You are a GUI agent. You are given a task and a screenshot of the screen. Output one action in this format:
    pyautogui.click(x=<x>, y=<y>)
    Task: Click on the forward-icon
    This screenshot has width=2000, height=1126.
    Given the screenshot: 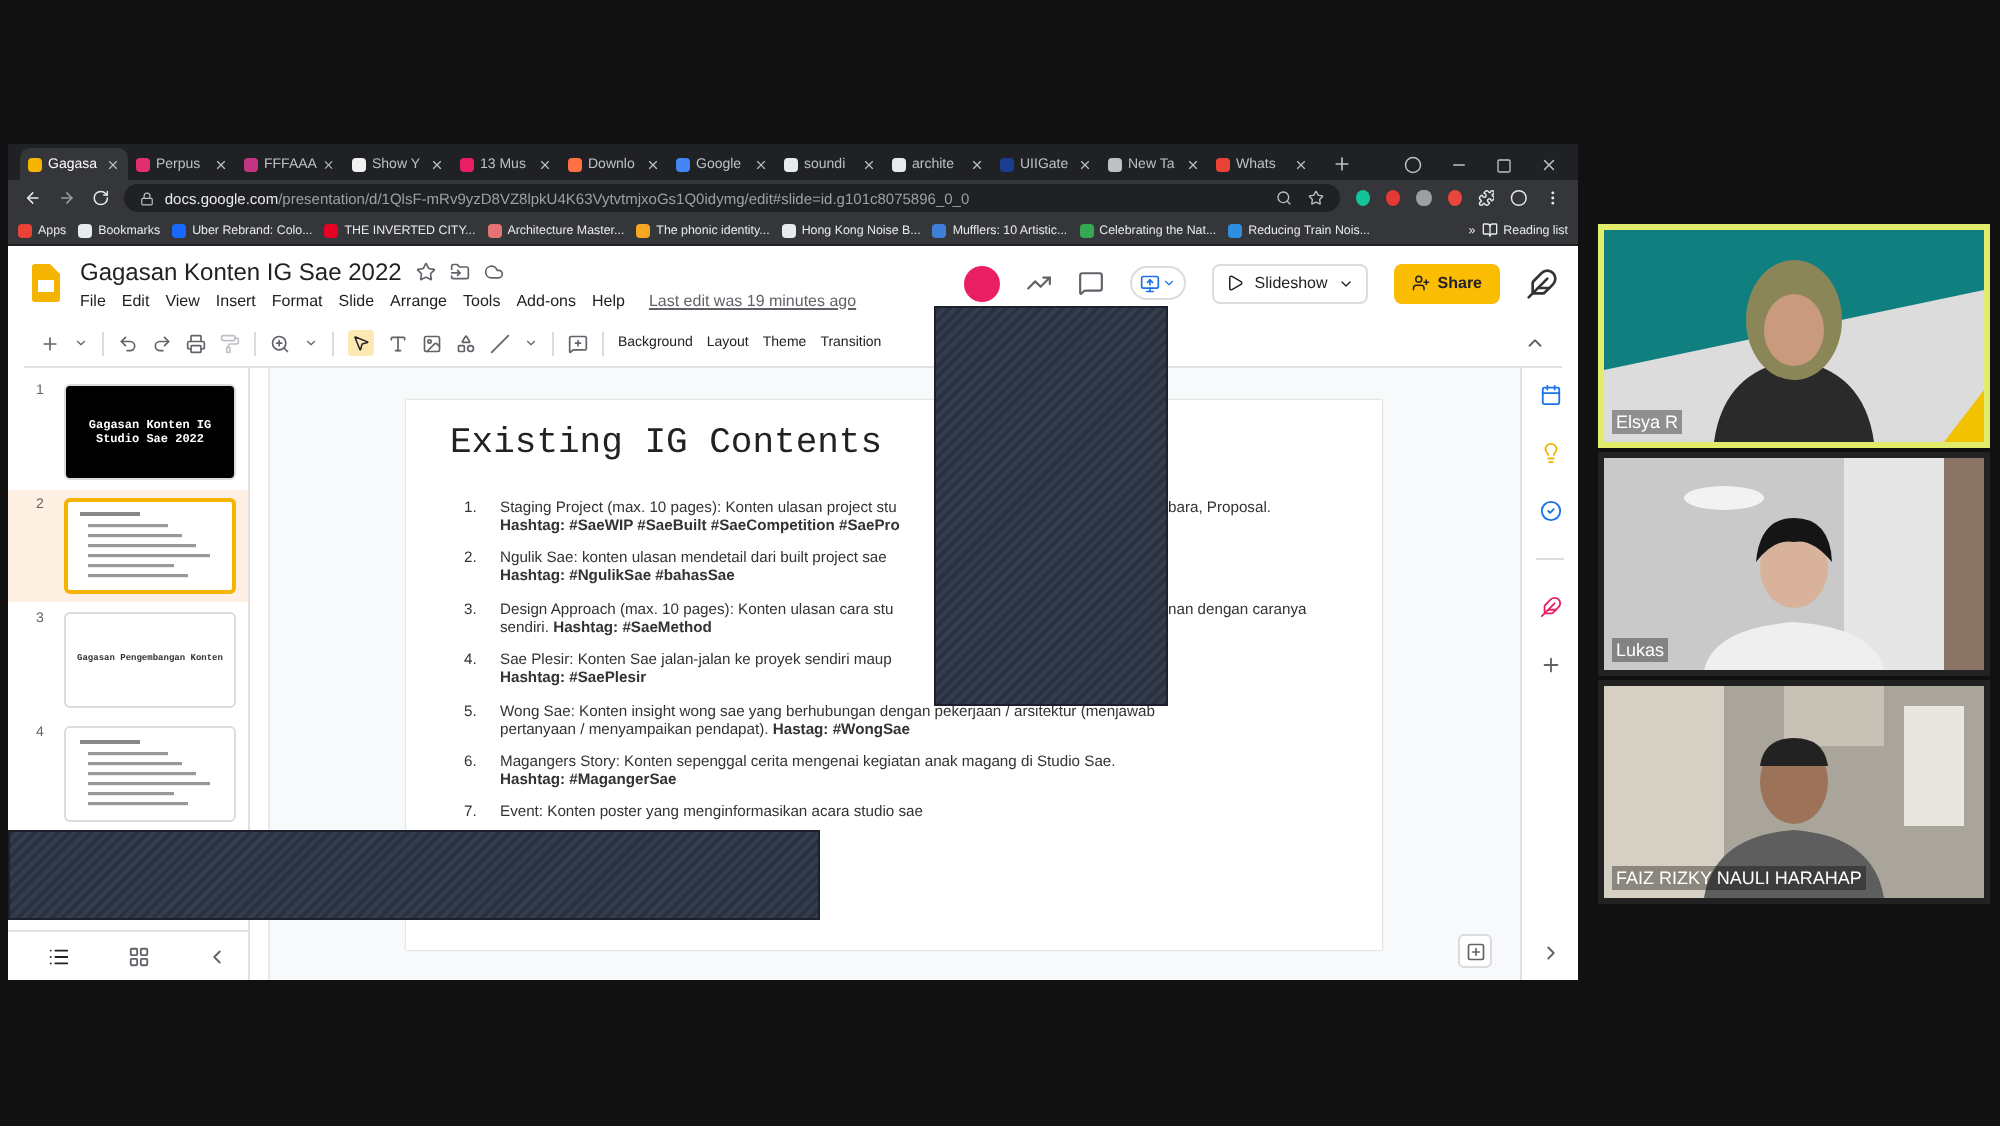 What is the action you would take?
    pyautogui.click(x=66, y=198)
    